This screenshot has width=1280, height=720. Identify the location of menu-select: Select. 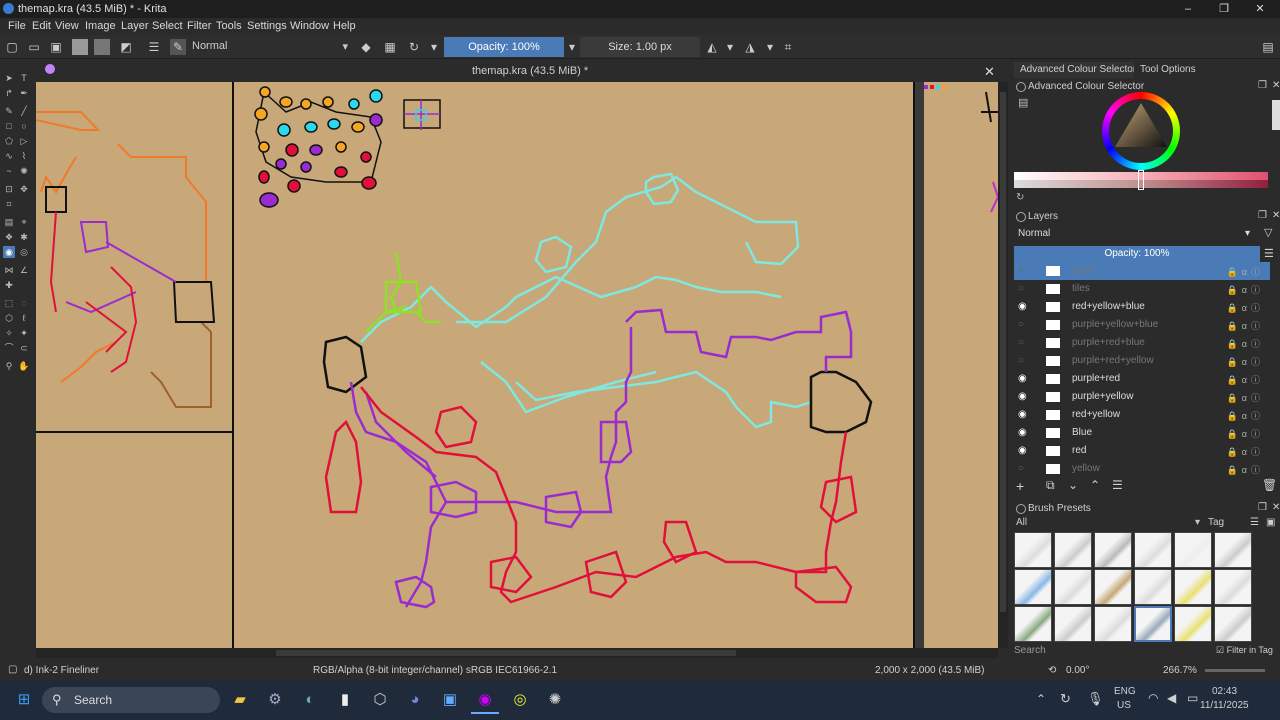
(167, 26).